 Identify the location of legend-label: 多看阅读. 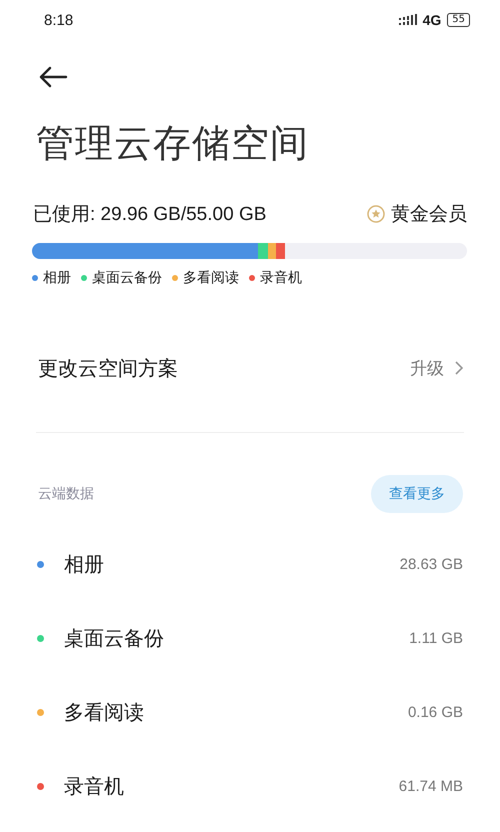
(211, 278).